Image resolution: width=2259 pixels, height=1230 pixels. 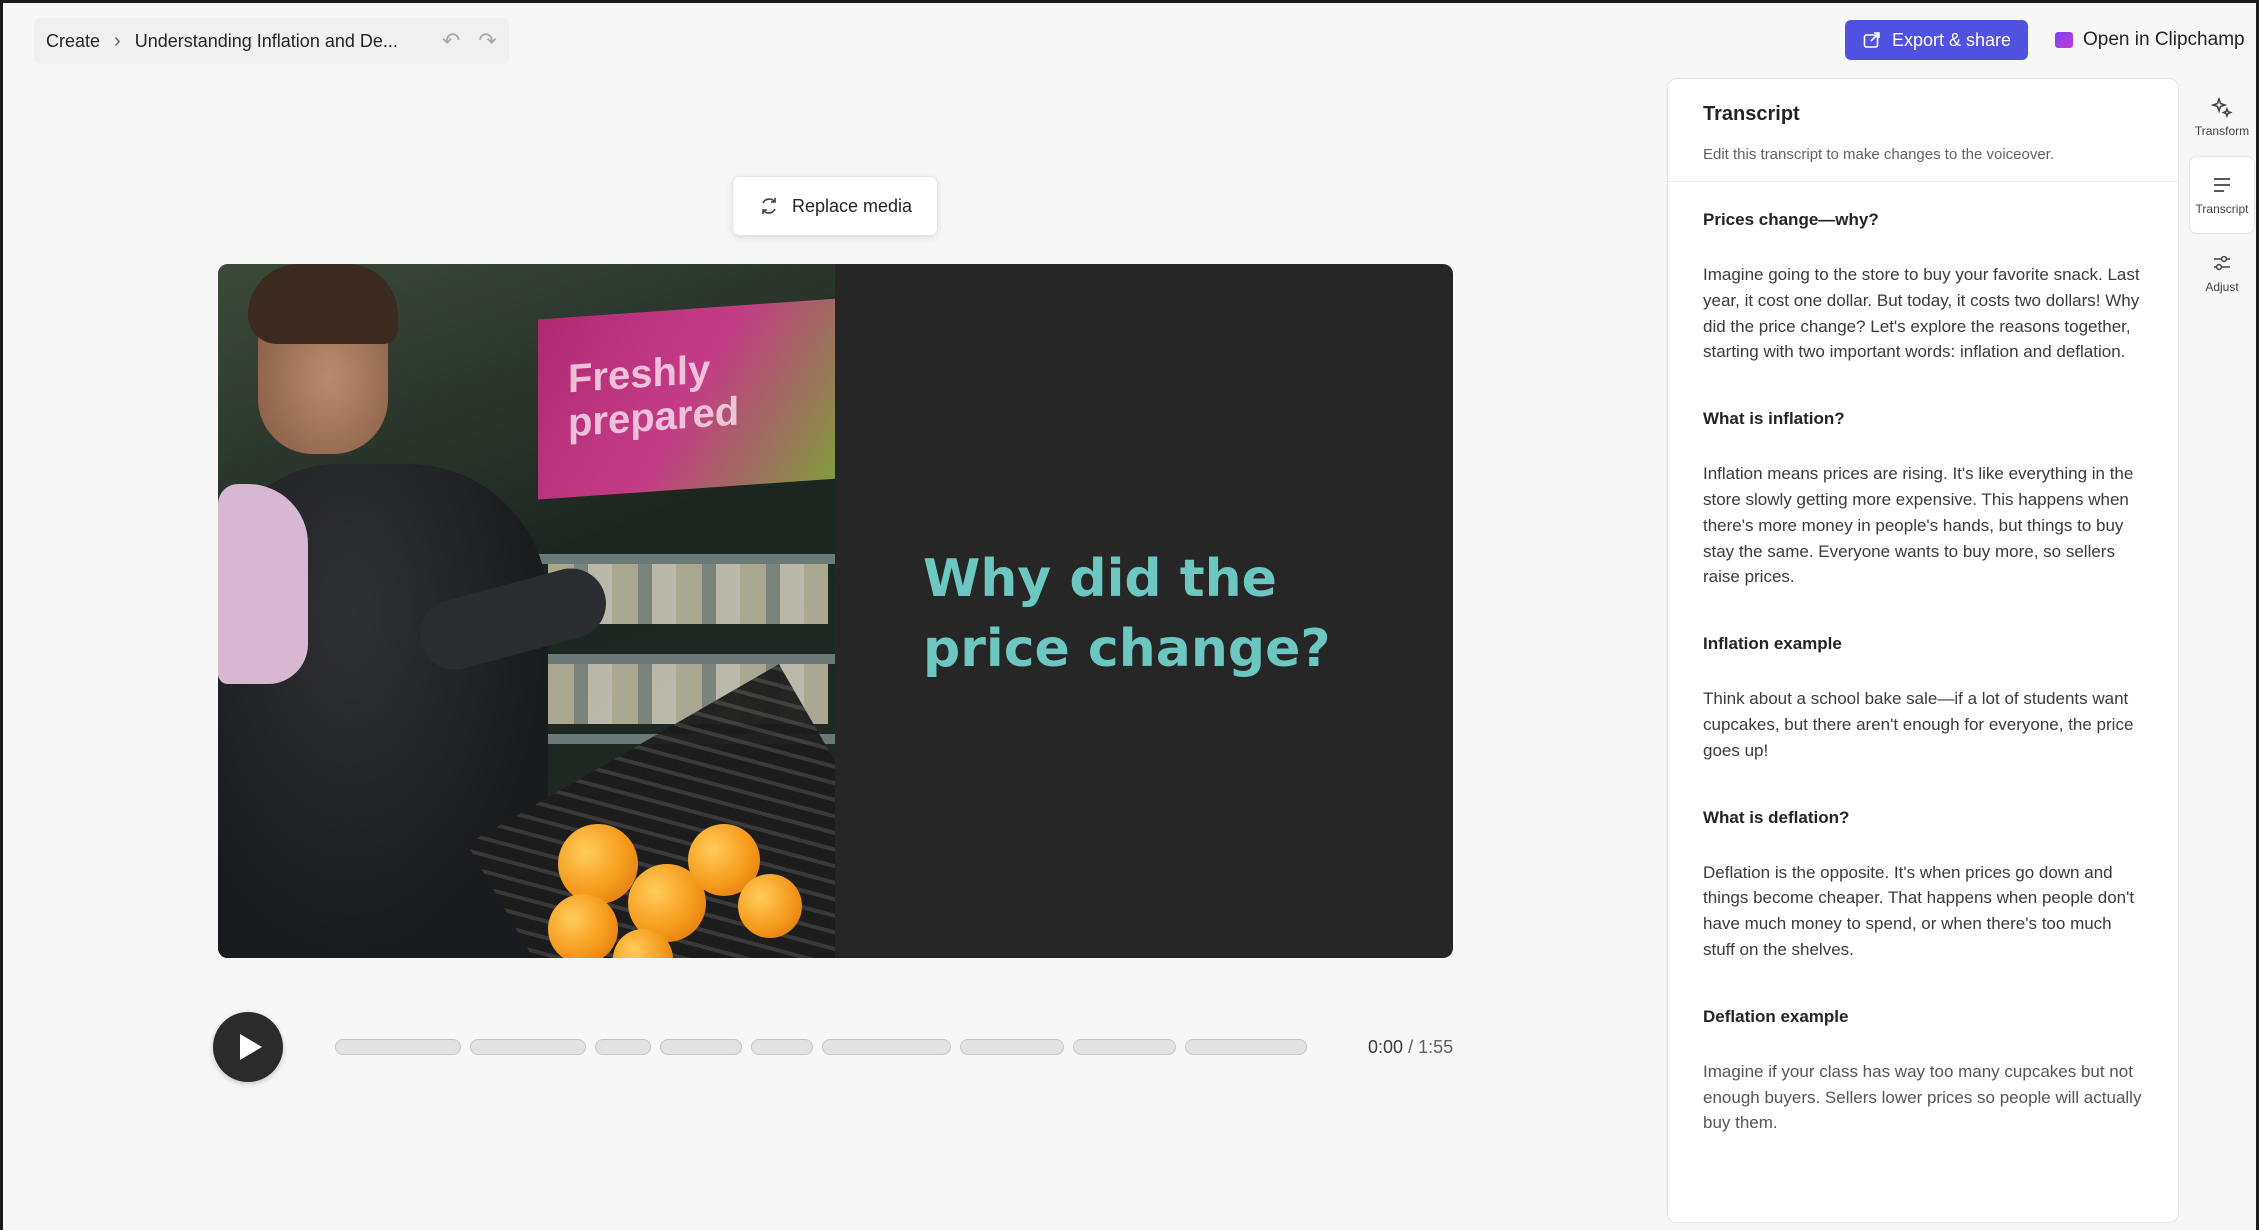 What do you see at coordinates (769, 206) in the screenshot?
I see `refresh-icon` at bounding box center [769, 206].